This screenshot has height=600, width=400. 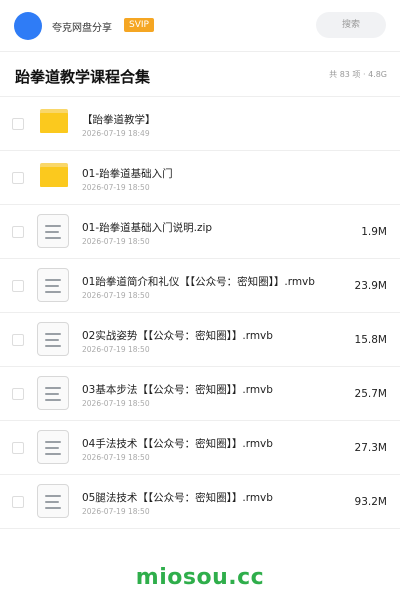 What do you see at coordinates (200, 26) in the screenshot?
I see `header-bar: 夸克网盘分享 SVIP 搜索` at bounding box center [200, 26].